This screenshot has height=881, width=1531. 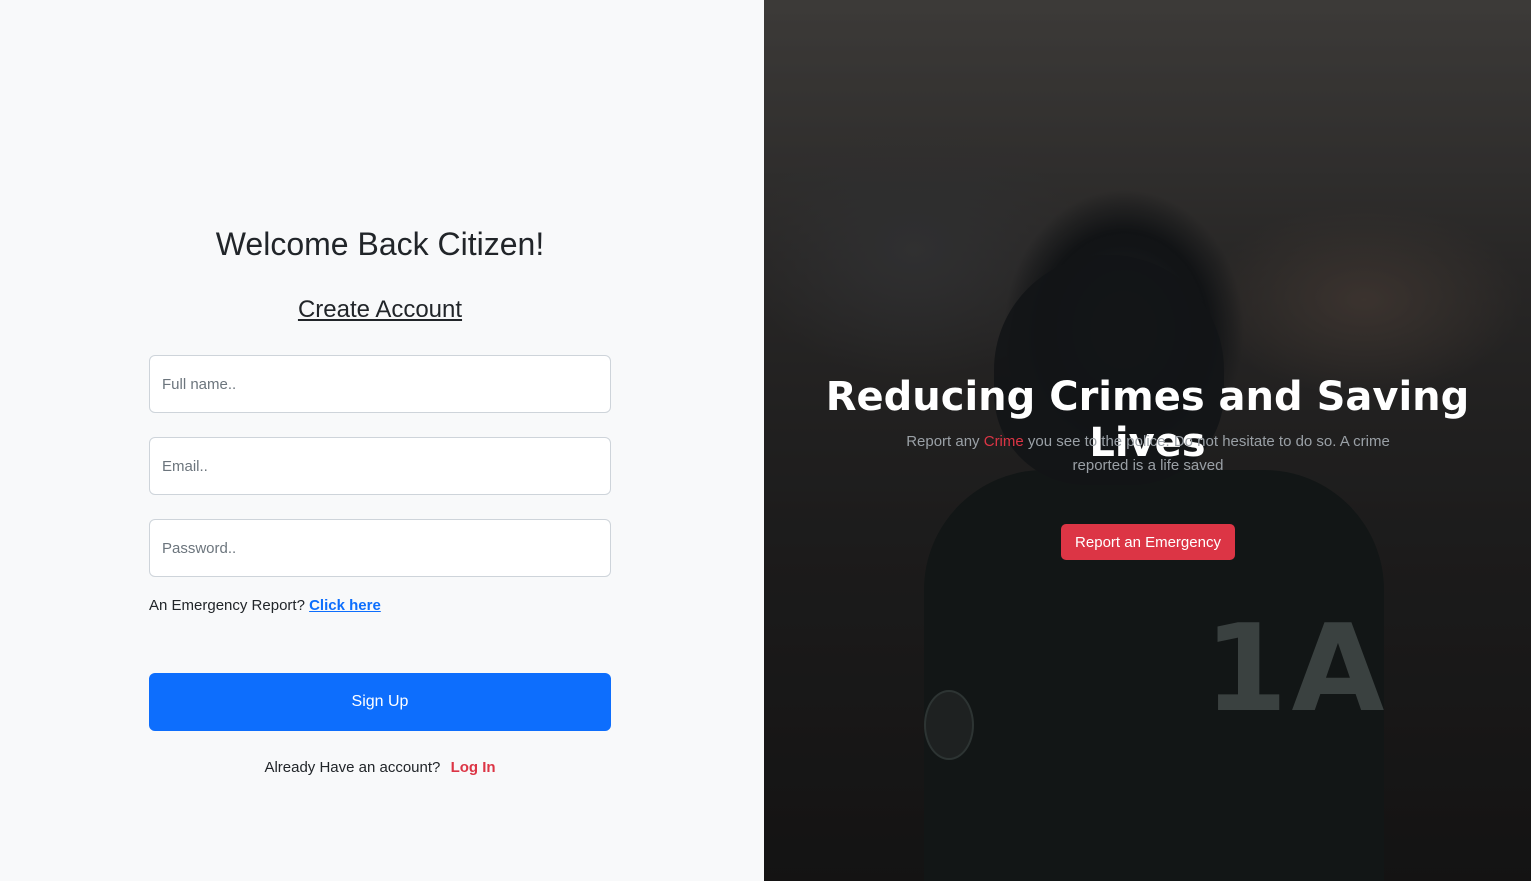 I want to click on login-prompt: Already Have an account?, so click(x=352, y=767).